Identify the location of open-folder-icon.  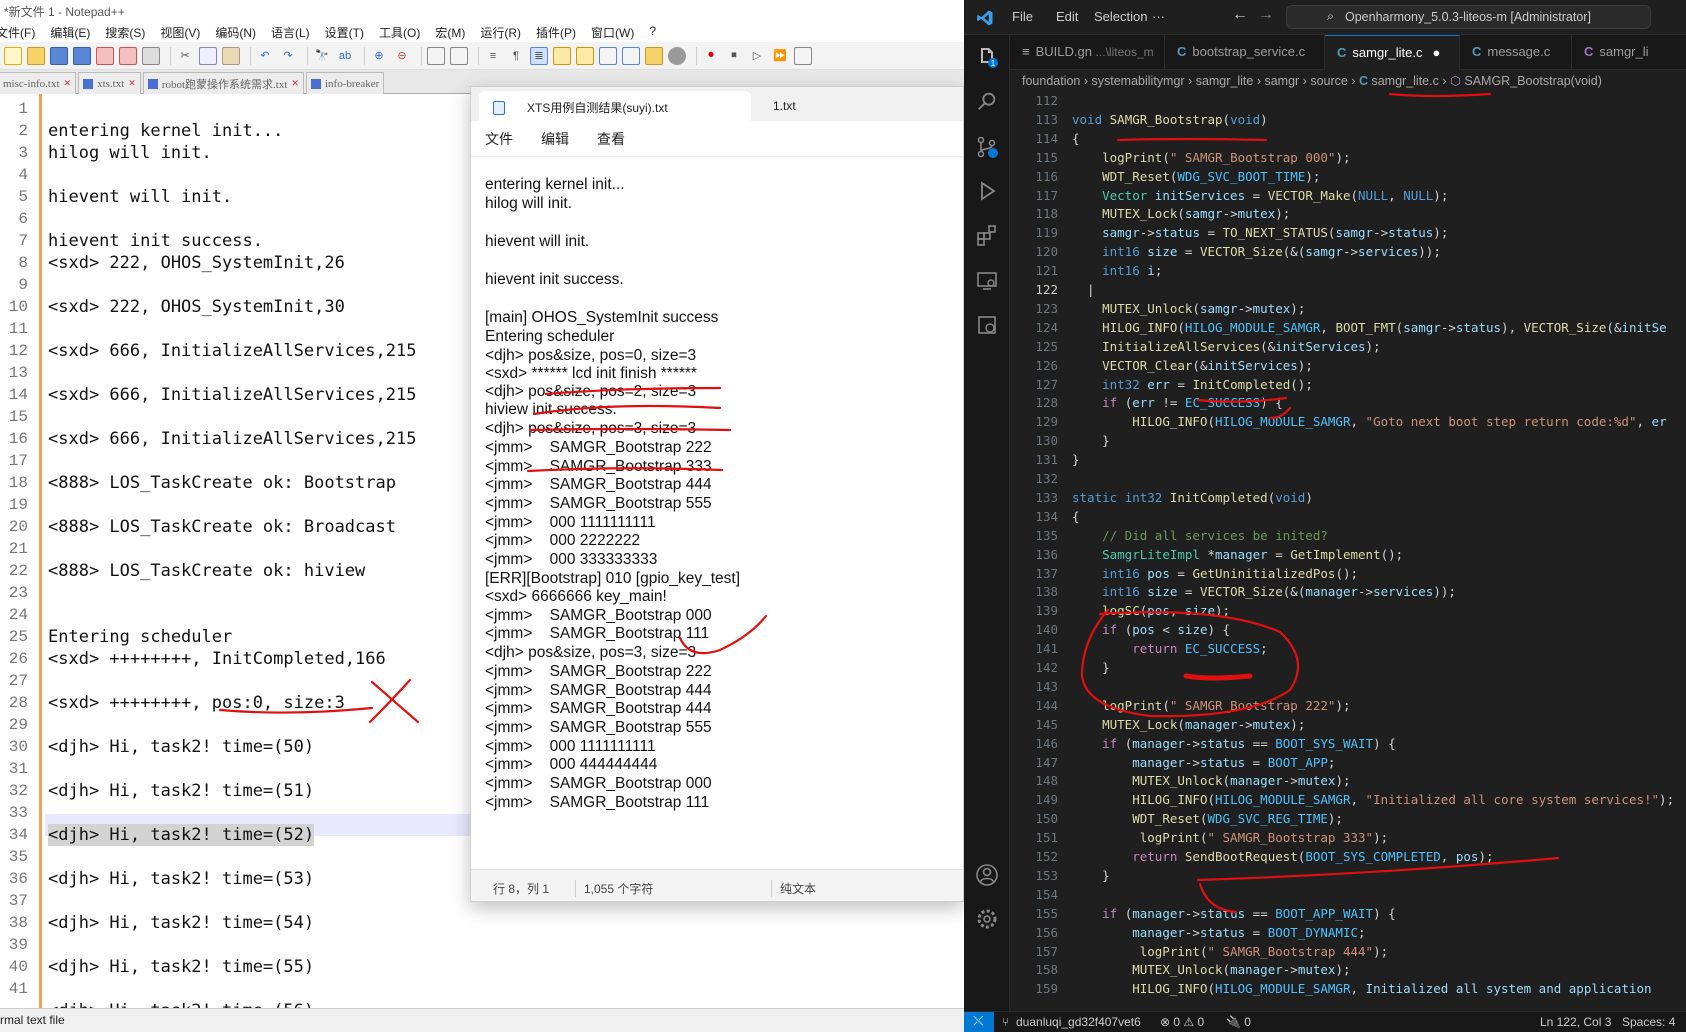
(36, 55).